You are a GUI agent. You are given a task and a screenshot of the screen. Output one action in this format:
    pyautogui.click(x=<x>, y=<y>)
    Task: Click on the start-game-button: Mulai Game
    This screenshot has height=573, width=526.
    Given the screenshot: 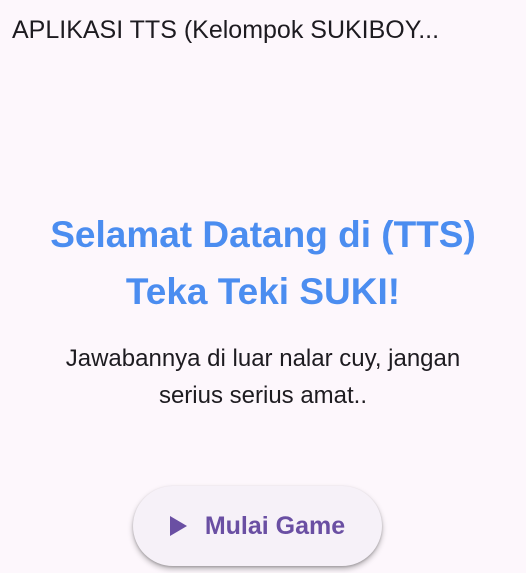 What is the action you would take?
    pyautogui.click(x=257, y=526)
    